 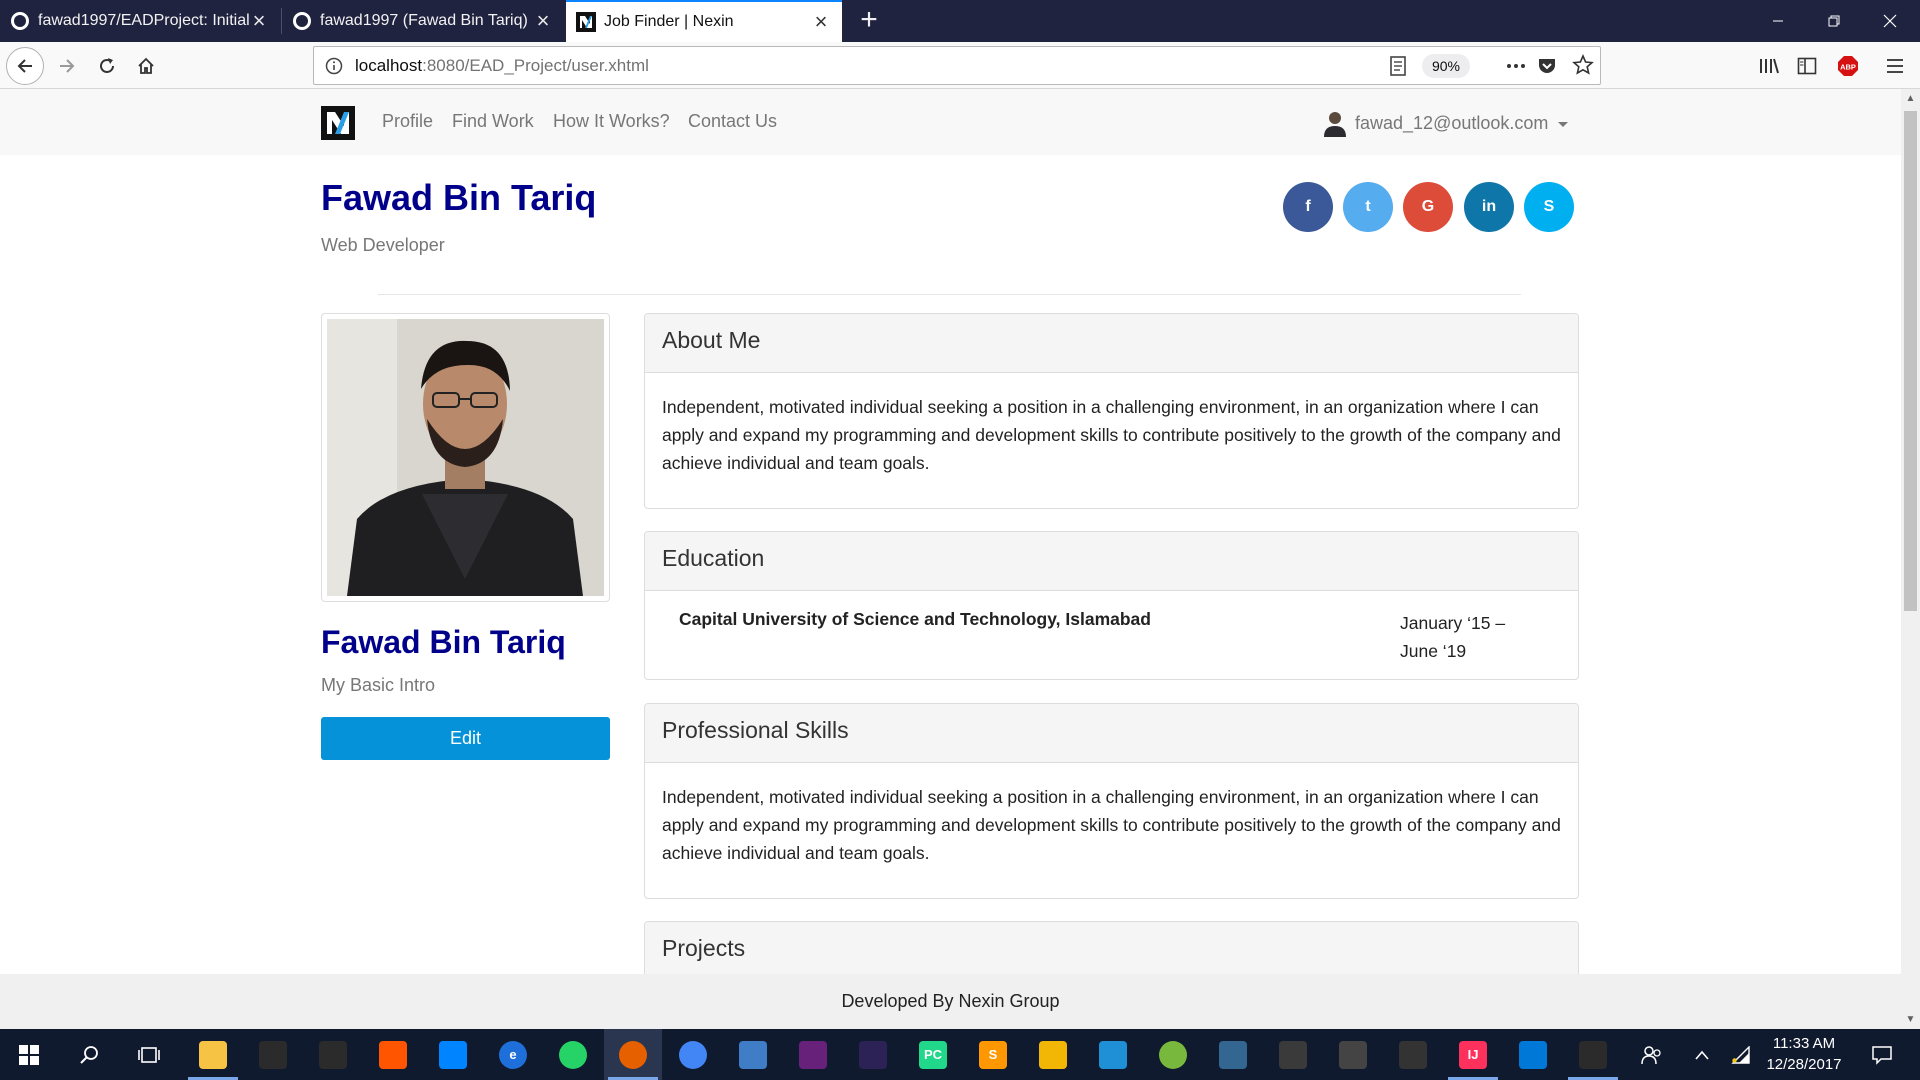 What do you see at coordinates (1233, 1054) in the screenshot?
I see `taskbar-app-postgres` at bounding box center [1233, 1054].